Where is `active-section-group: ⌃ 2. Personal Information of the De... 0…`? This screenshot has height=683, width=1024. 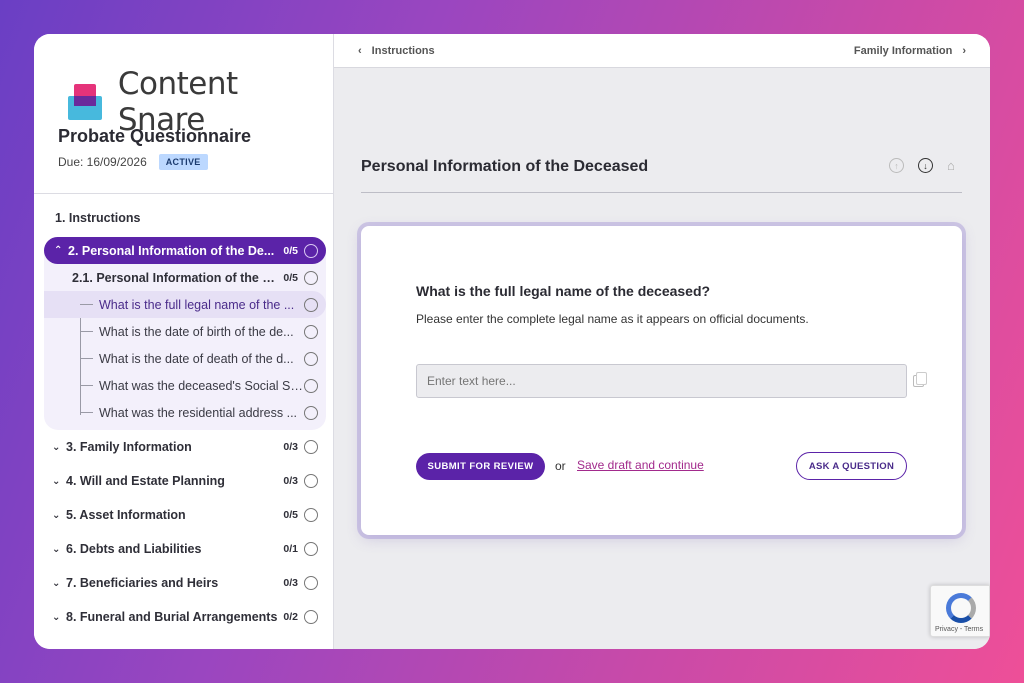 active-section-group: ⌃ 2. Personal Information of the De... 0… is located at coordinates (185, 333).